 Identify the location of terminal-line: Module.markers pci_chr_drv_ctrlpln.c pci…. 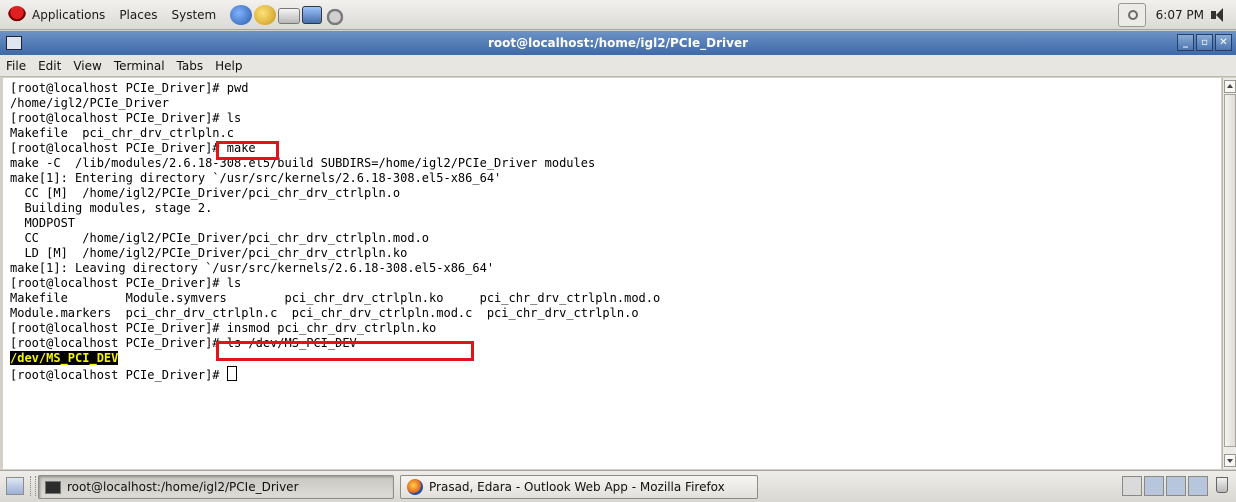
(324, 313).